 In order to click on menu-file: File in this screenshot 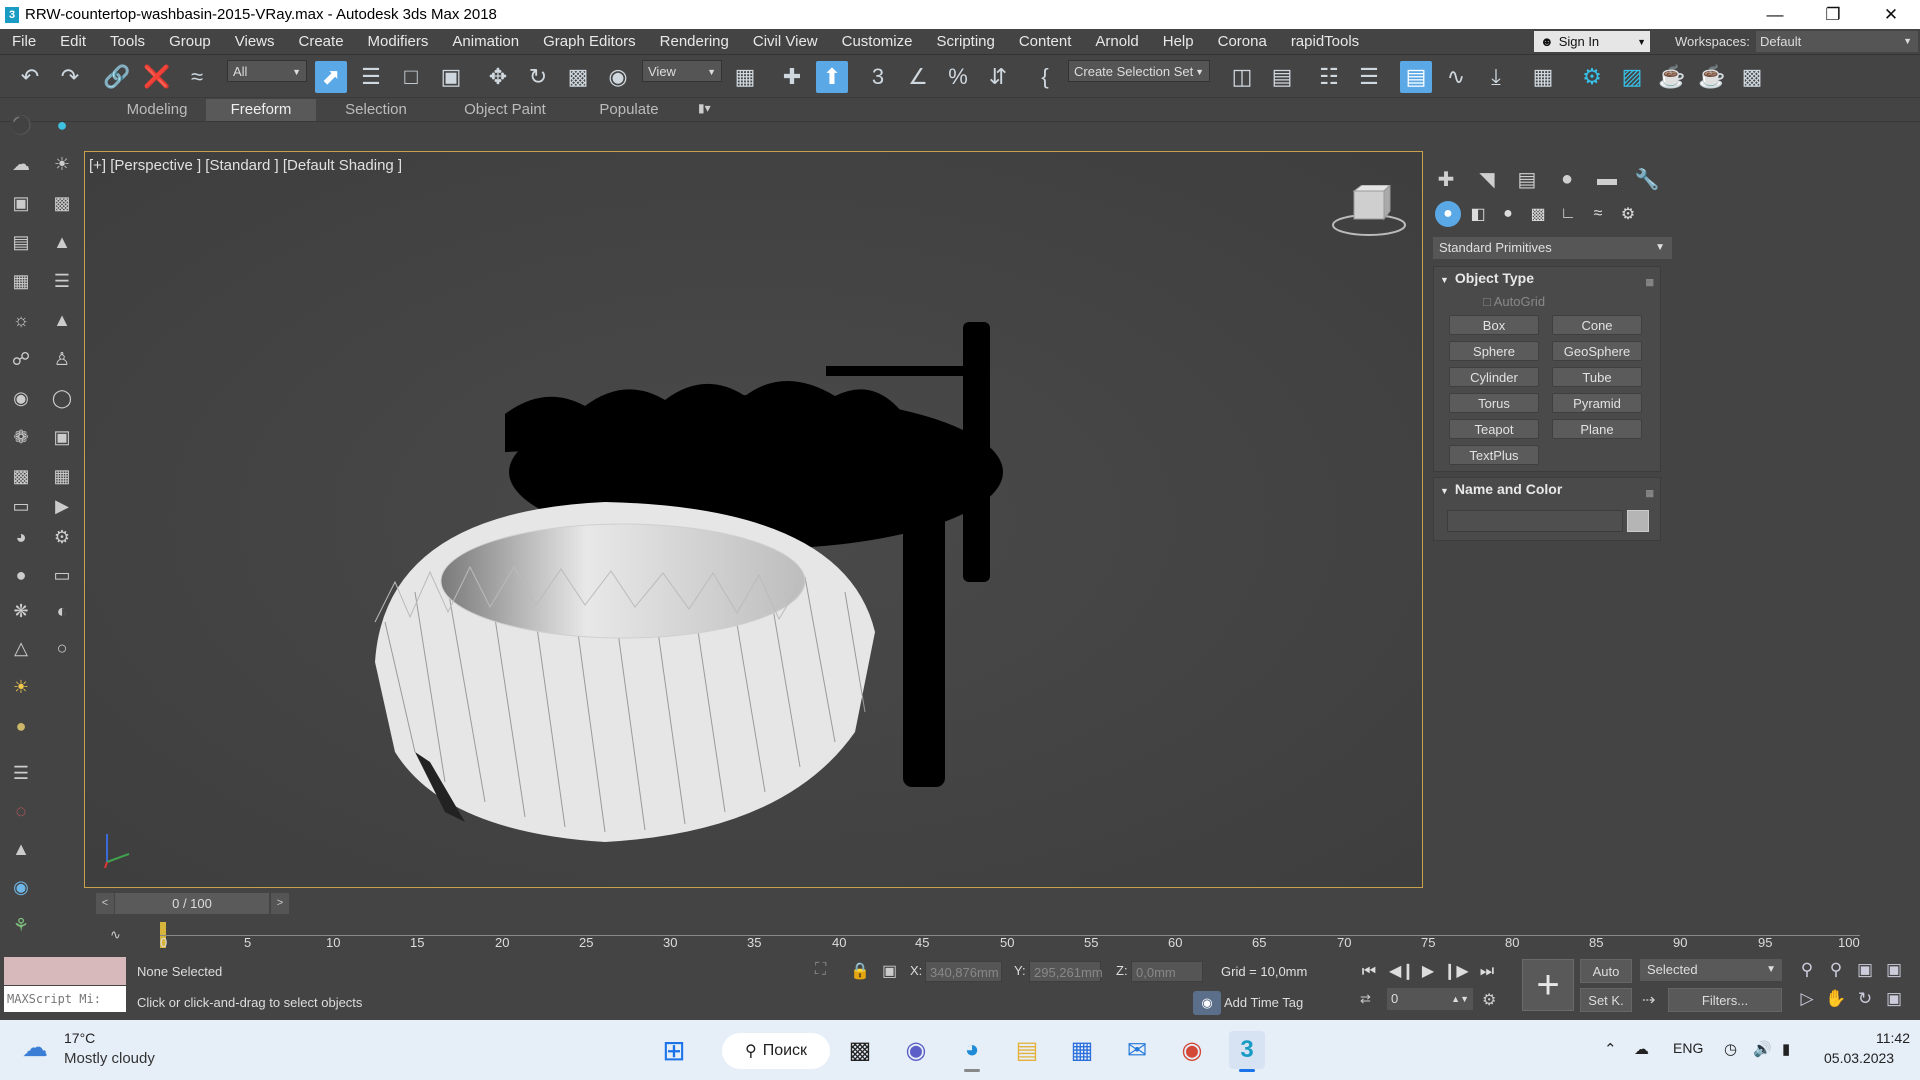, I will do `click(24, 42)`.